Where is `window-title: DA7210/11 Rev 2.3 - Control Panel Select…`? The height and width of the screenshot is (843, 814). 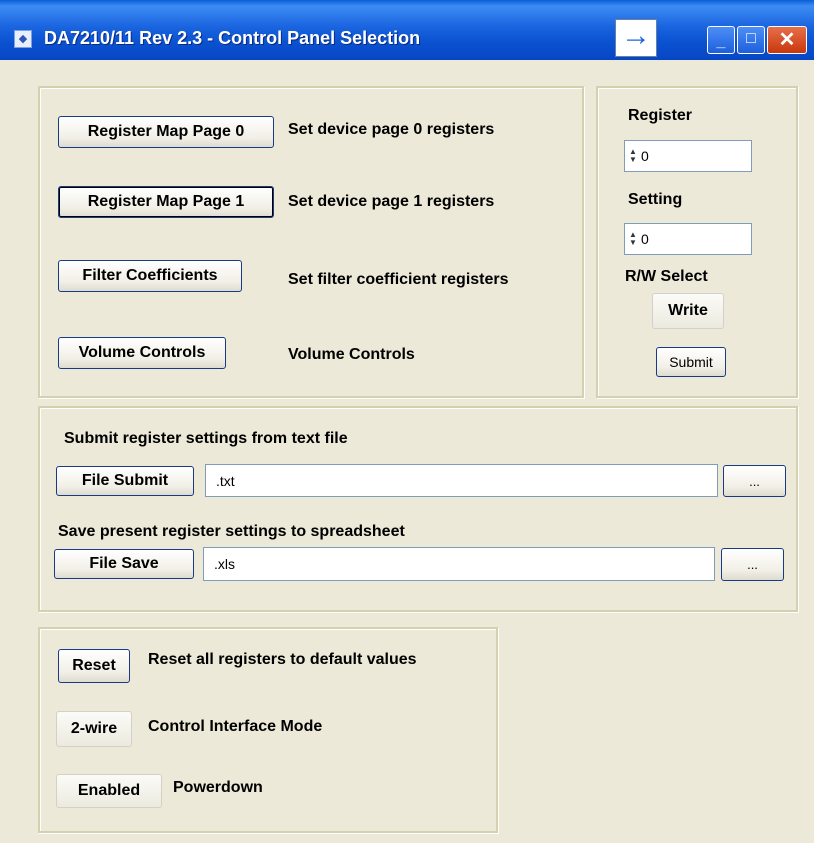
window-title: DA7210/11 Rev 2.3 - Control Panel Select… is located at coordinates (232, 38).